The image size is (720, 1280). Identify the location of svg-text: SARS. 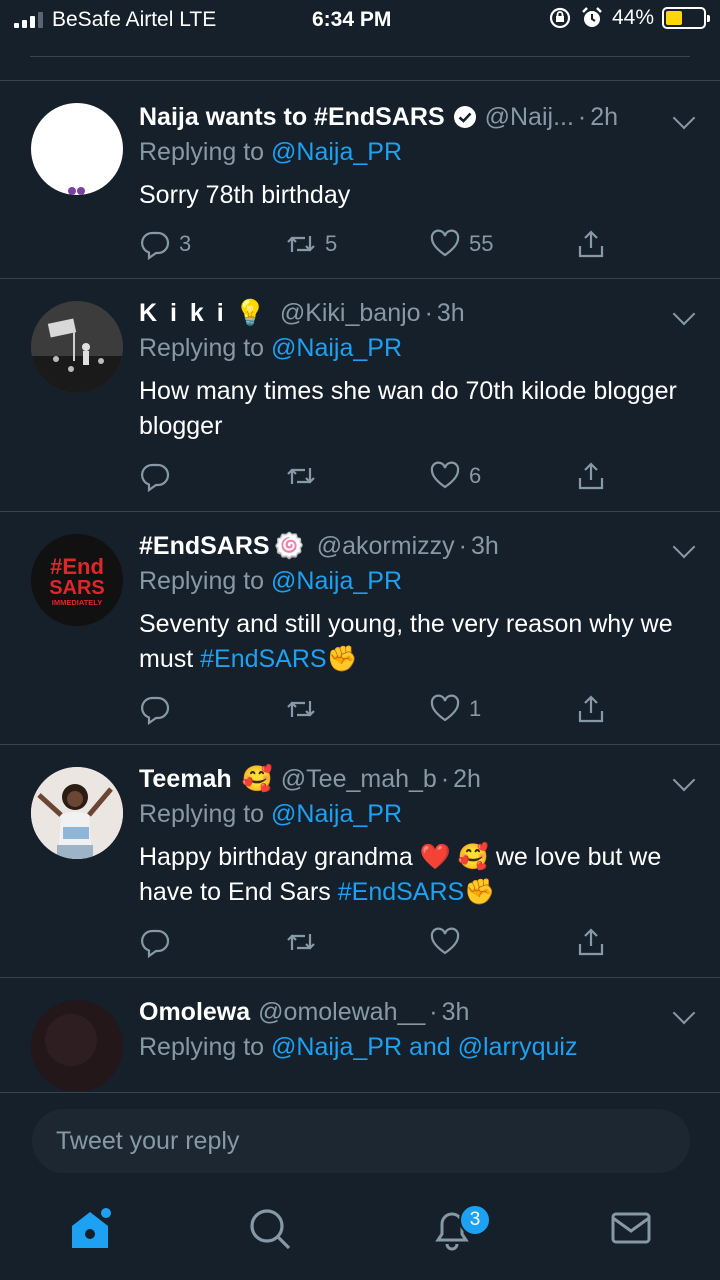
(77, 588).